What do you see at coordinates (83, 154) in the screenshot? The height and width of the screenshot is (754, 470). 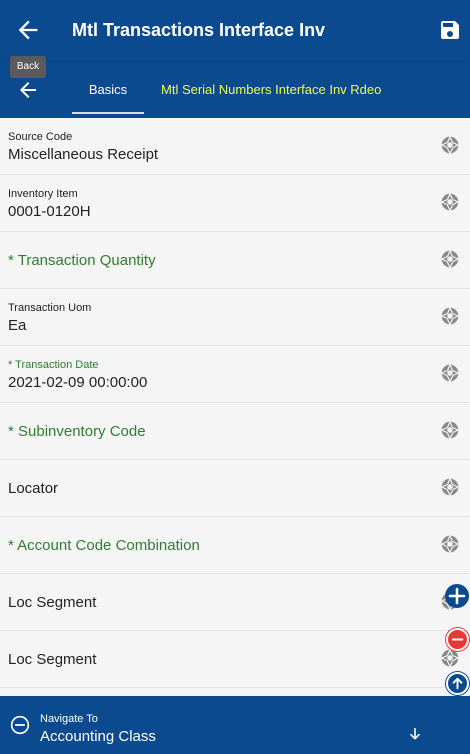 I see `field-value: Miscellaneous Receipt` at bounding box center [83, 154].